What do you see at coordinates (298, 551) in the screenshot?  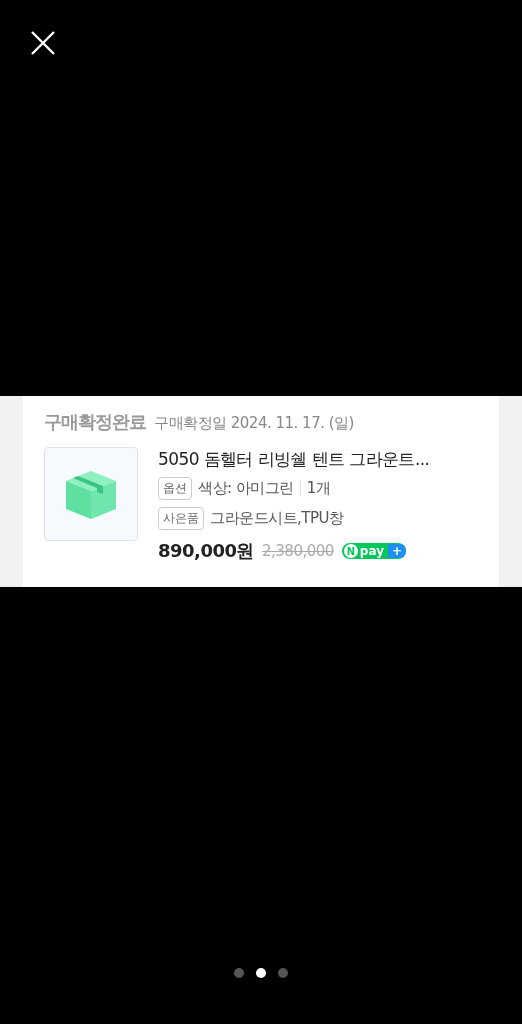 I see `original-price: 2,380,000` at bounding box center [298, 551].